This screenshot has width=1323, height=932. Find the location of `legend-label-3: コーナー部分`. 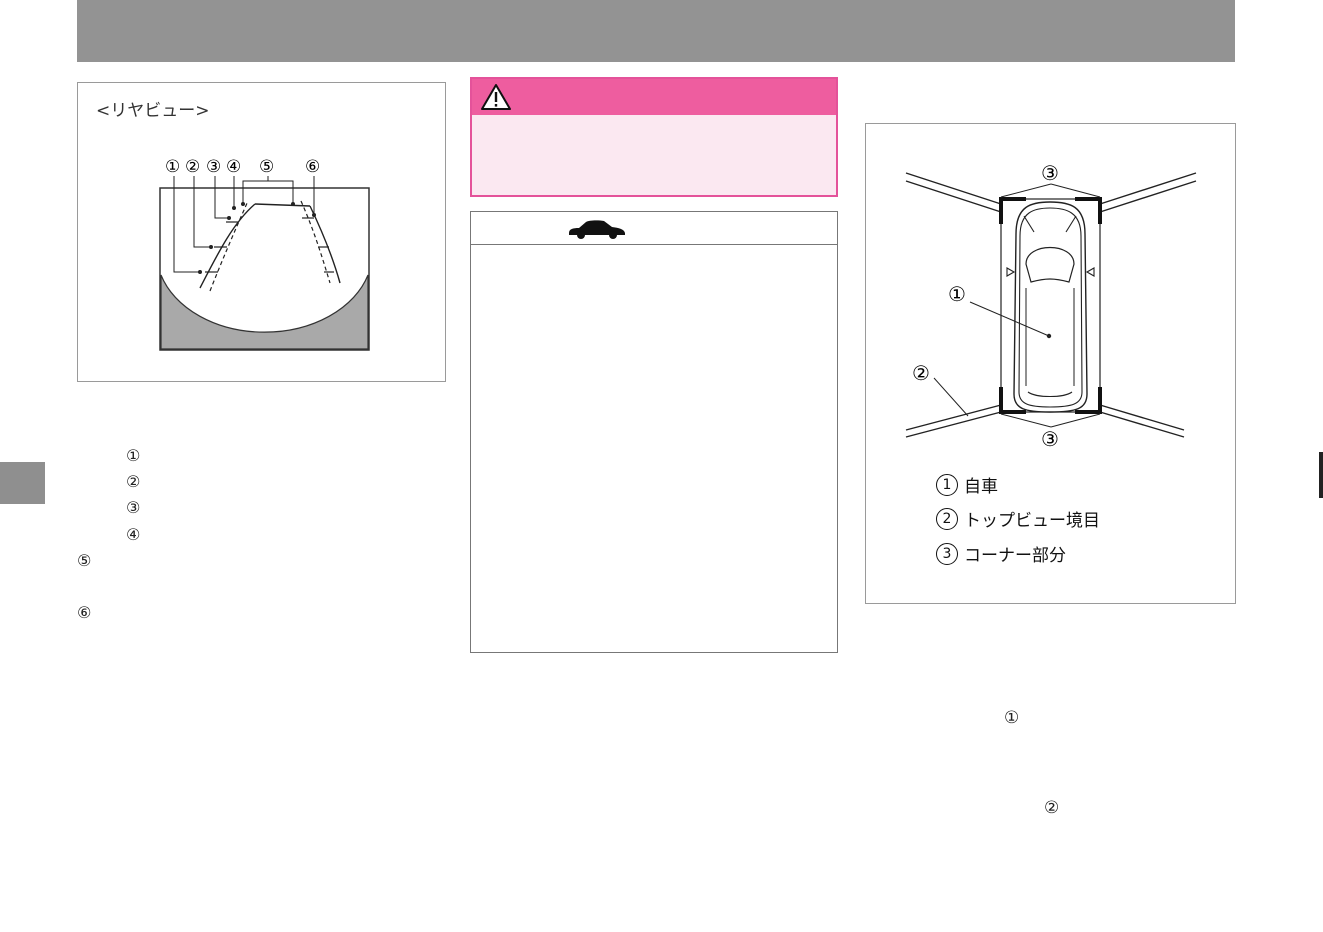

legend-label-3: コーナー部分 is located at coordinates (1015, 556).